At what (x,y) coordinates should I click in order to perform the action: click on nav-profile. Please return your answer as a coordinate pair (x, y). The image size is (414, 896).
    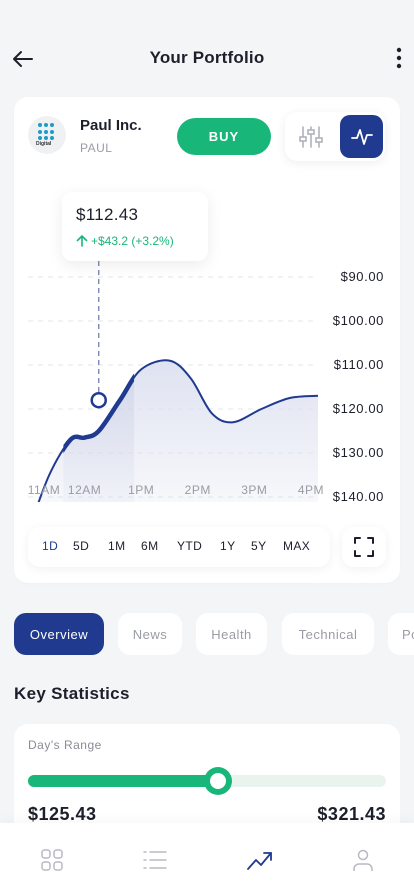
    Looking at the image, I should click on (363, 860).